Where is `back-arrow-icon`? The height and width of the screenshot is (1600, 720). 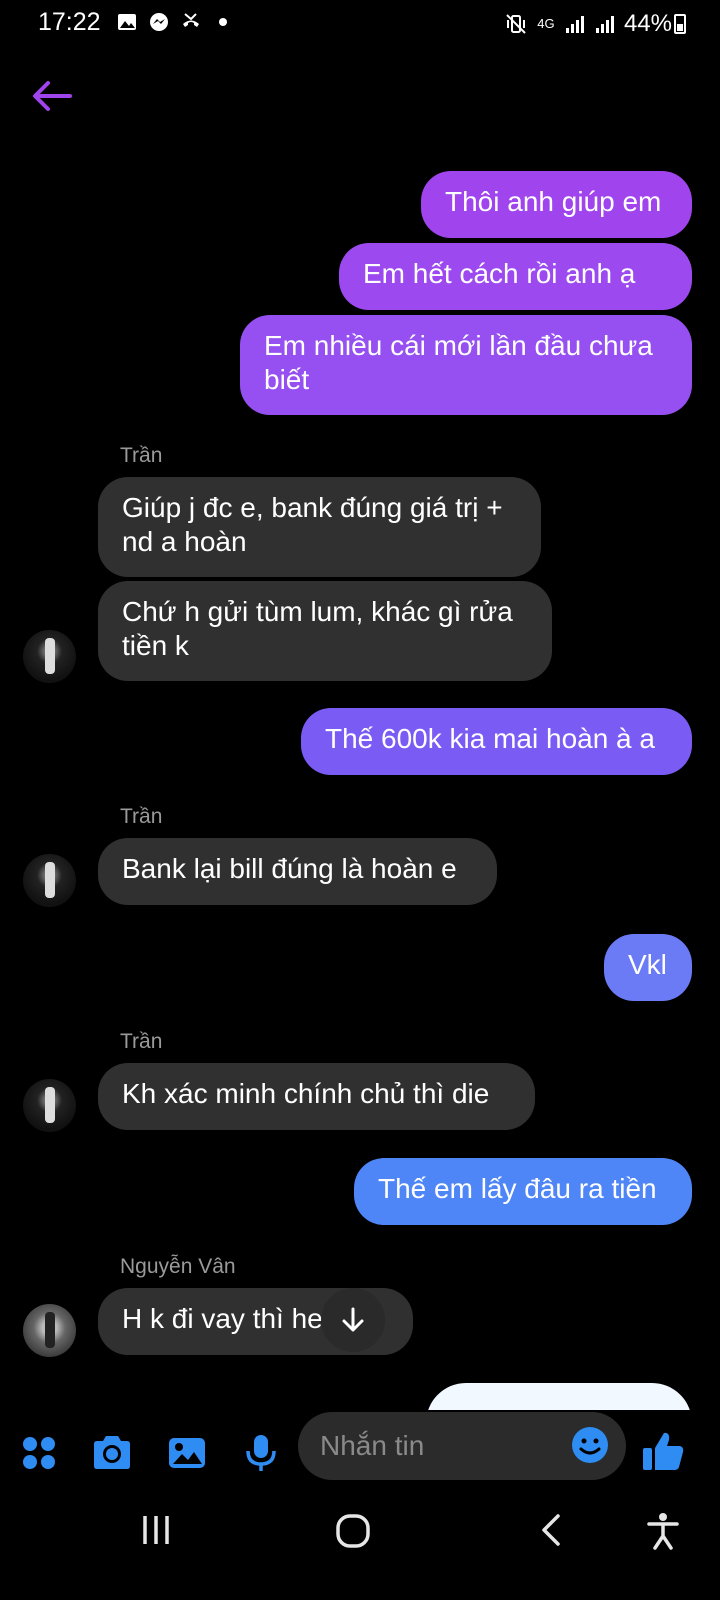
back-arrow-icon is located at coordinates (52, 96).